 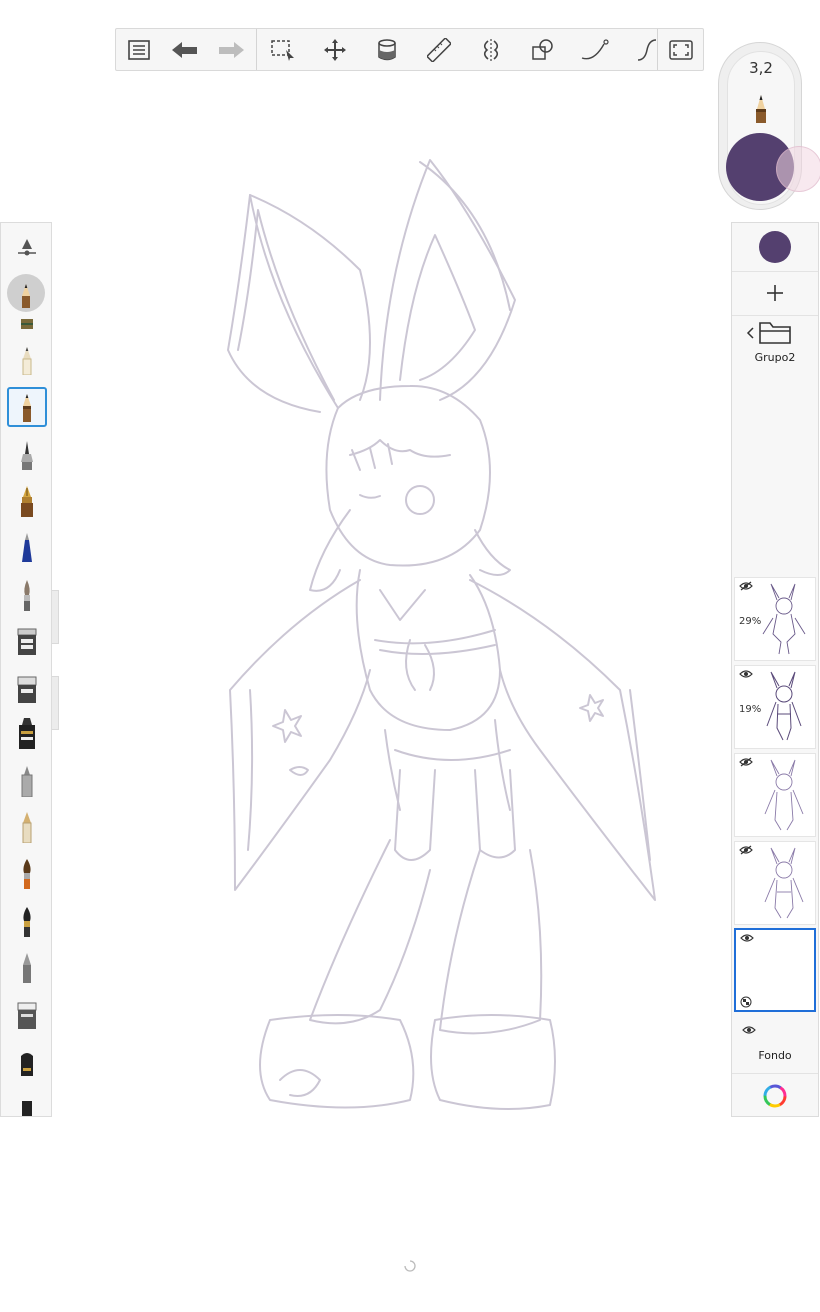 What do you see at coordinates (750, 621) in the screenshot?
I see `layer-opacity-label: 29%` at bounding box center [750, 621].